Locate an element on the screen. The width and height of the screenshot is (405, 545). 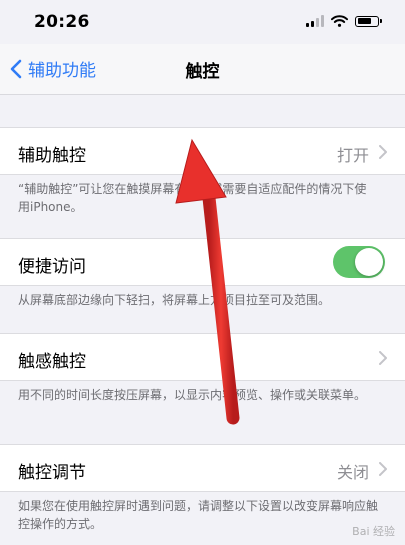
navigation-bar: 辅助功能 触控 is located at coordinates (202, 69).